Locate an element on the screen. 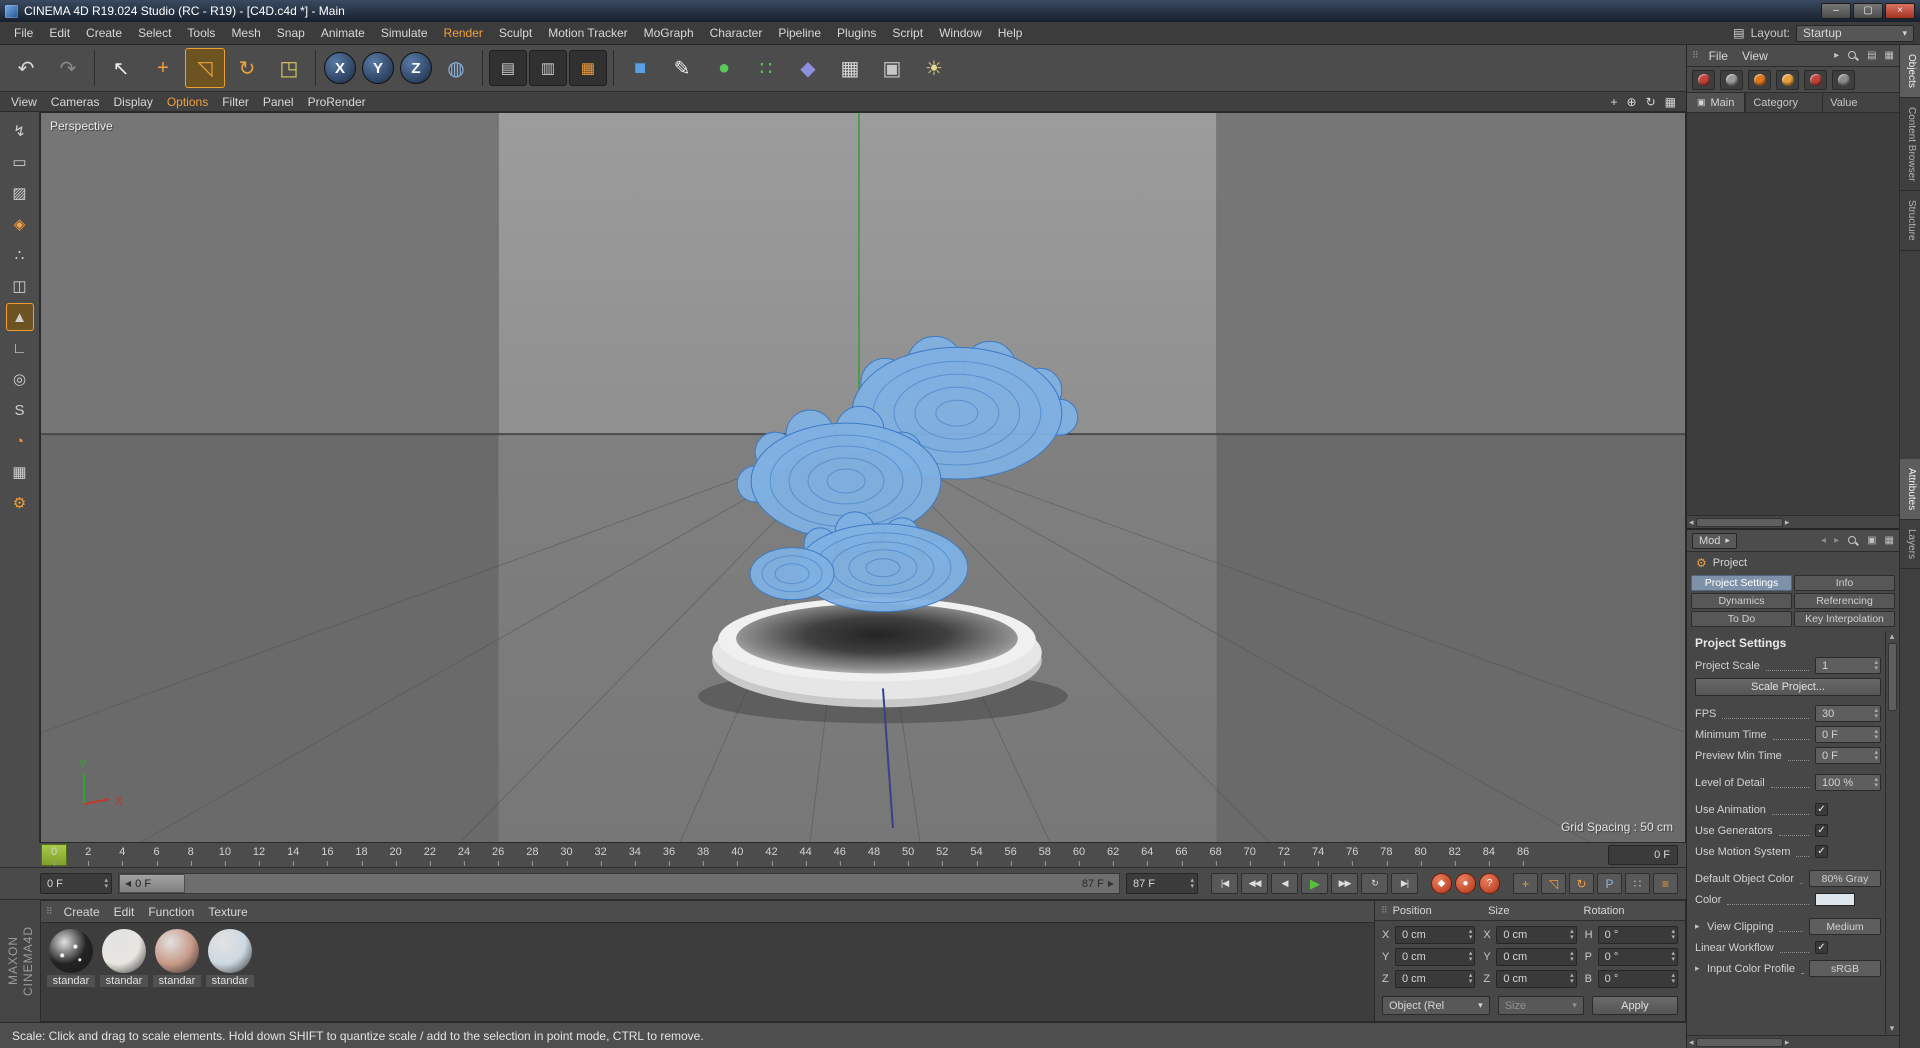  field-project-scale-input: 1 ▴ ▾ is located at coordinates (1848, 665).